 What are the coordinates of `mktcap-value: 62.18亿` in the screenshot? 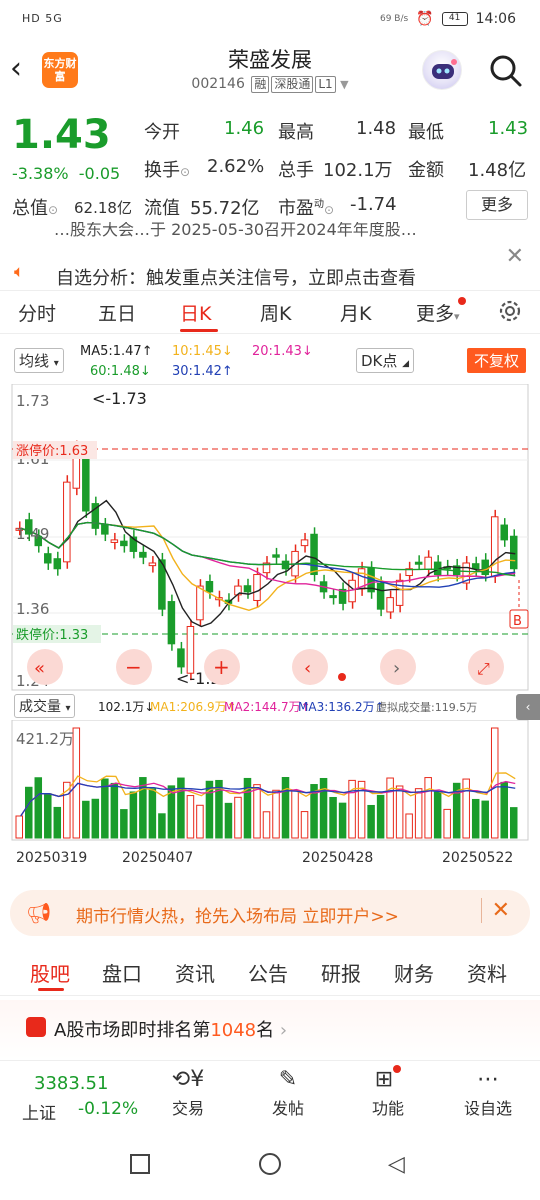 It's located at (103, 208).